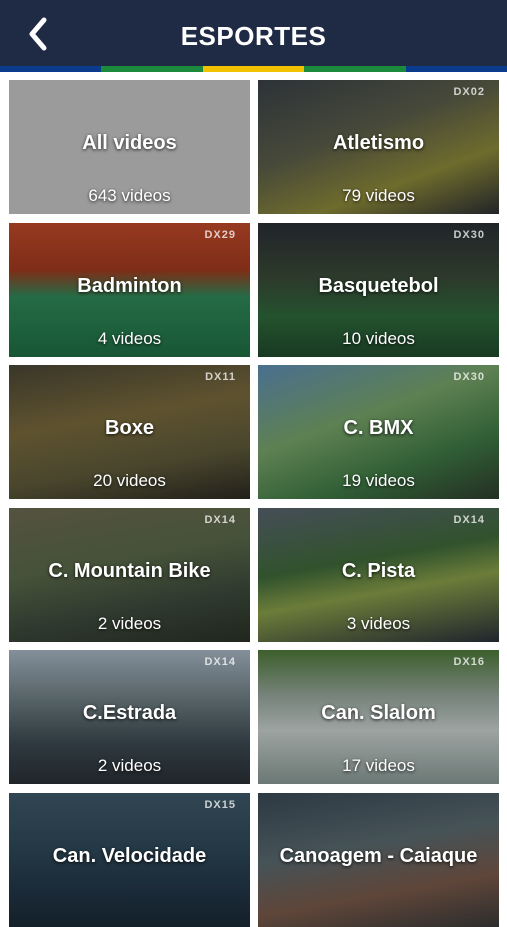 The image size is (507, 927). I want to click on sport-tile: DX30 Basquetebol 10 videos, so click(378, 289).